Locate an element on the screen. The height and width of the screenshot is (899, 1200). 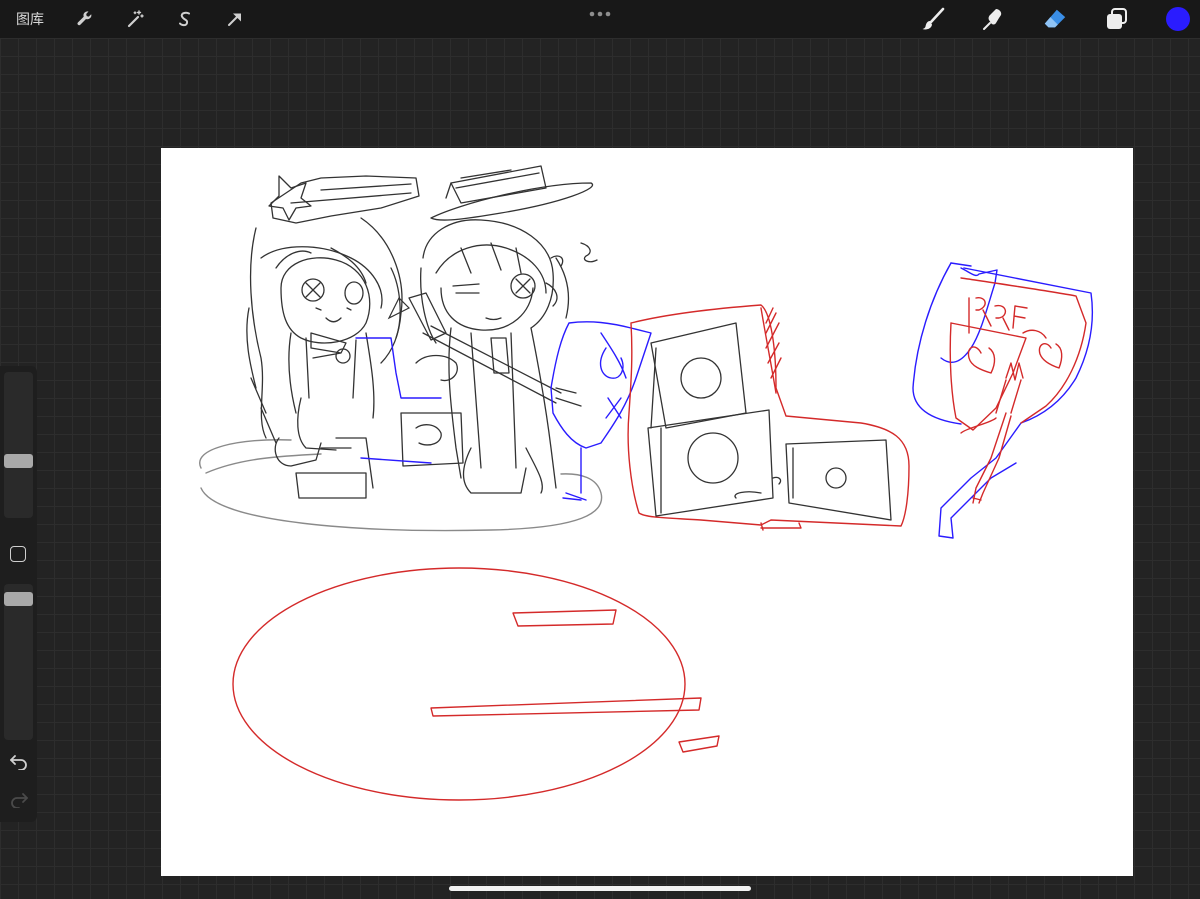
redo-icon is located at coordinates (19, 799).